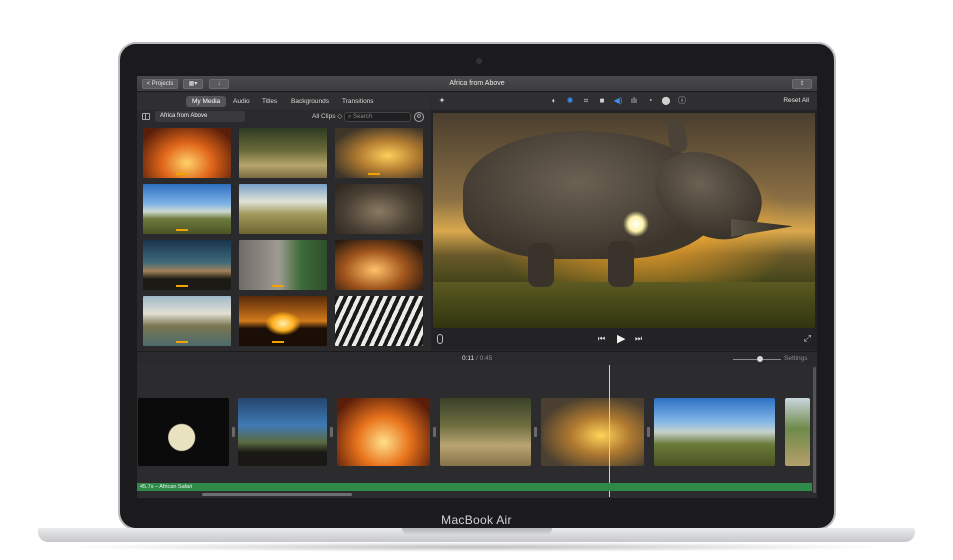 The image size is (953, 560). I want to click on color-correction-icon: ✺, so click(570, 101).